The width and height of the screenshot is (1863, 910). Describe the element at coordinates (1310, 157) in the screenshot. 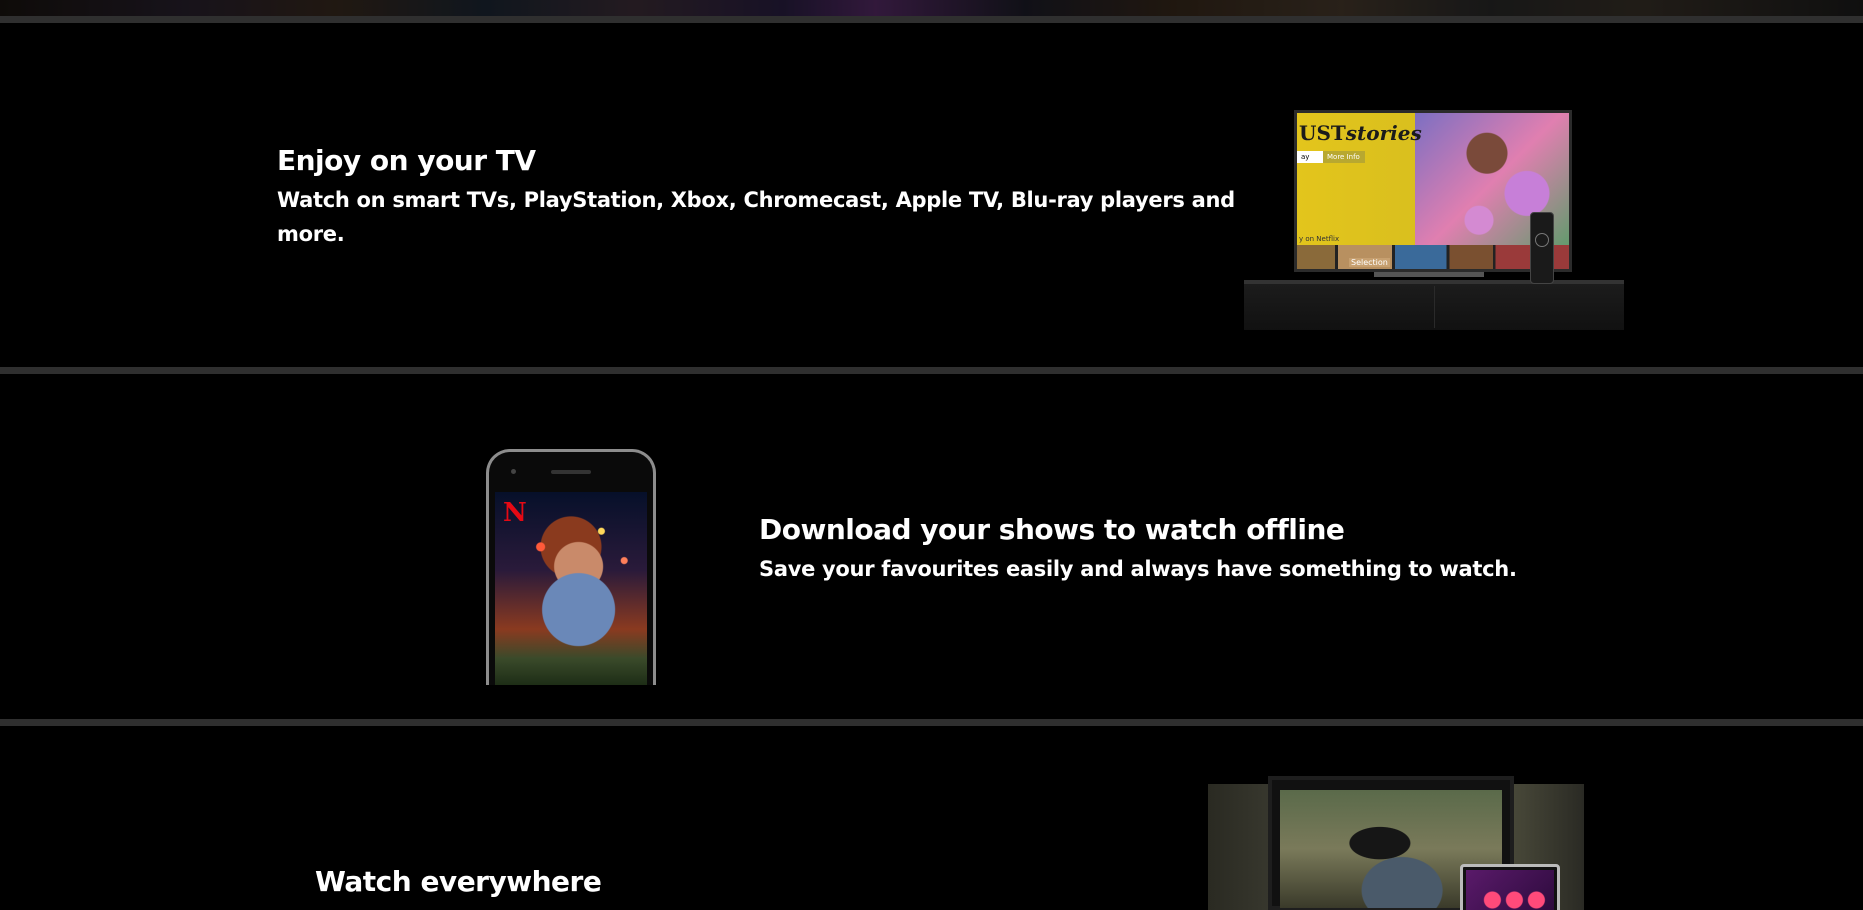

I see `tv-play-label: ay` at that location.